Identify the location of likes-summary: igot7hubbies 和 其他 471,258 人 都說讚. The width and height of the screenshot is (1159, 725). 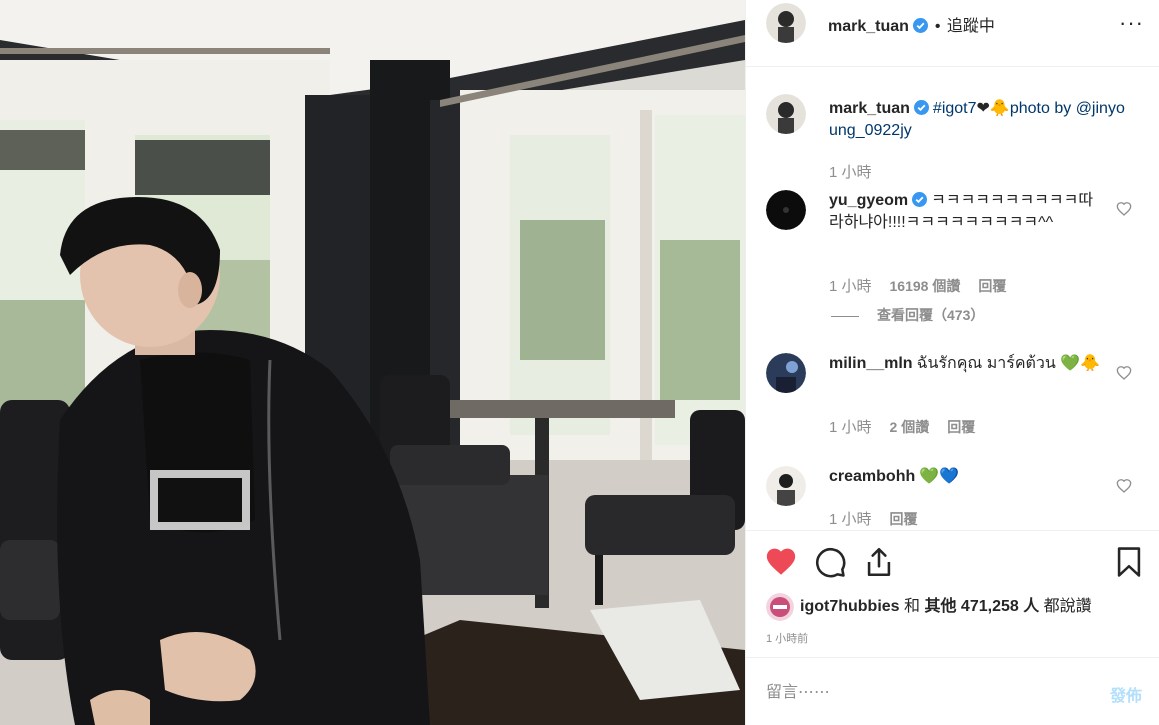
(929, 606).